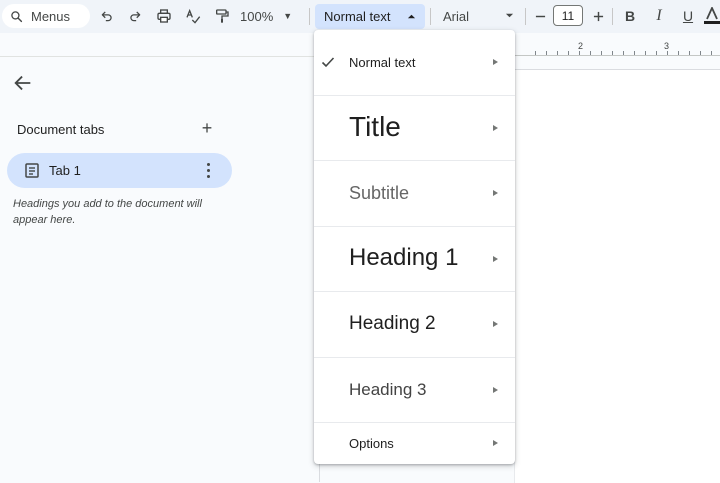 The width and height of the screenshot is (720, 483). Describe the element at coordinates (257, 16) in the screenshot. I see `zoom-value: 100%` at that location.